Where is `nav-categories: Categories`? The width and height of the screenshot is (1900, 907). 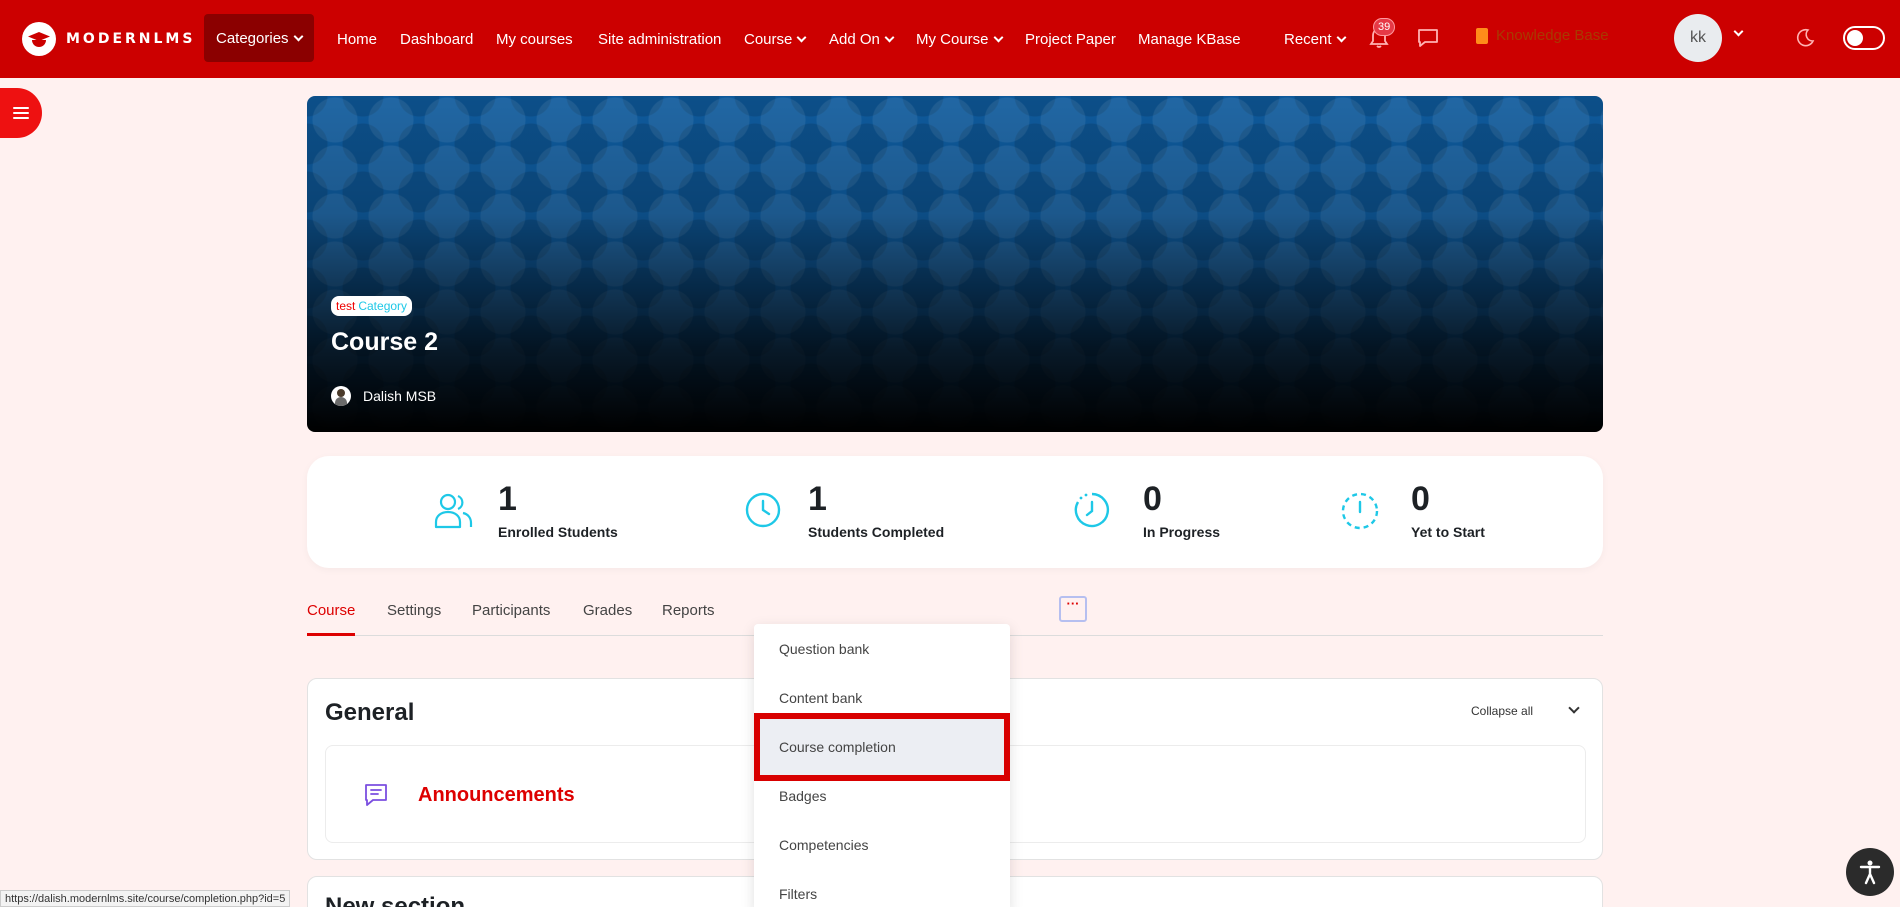
nav-categories: Categories is located at coordinates (259, 38).